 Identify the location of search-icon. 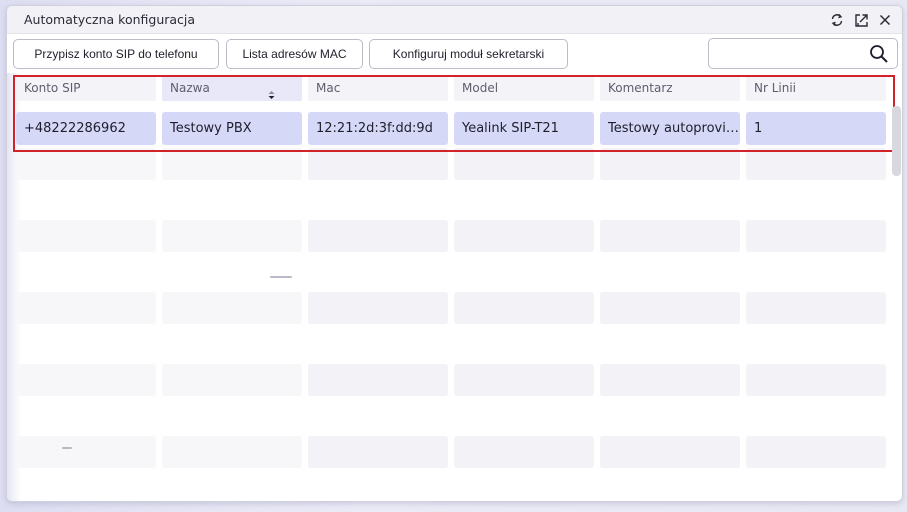
(879, 56).